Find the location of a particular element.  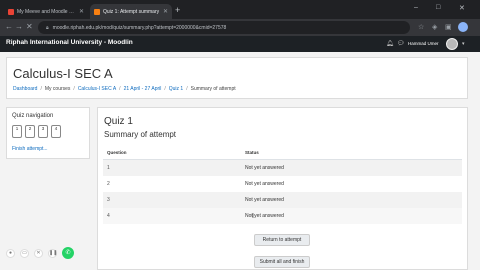

tab-label: My Meeve and Moodle session is located at coordinates (46, 11).